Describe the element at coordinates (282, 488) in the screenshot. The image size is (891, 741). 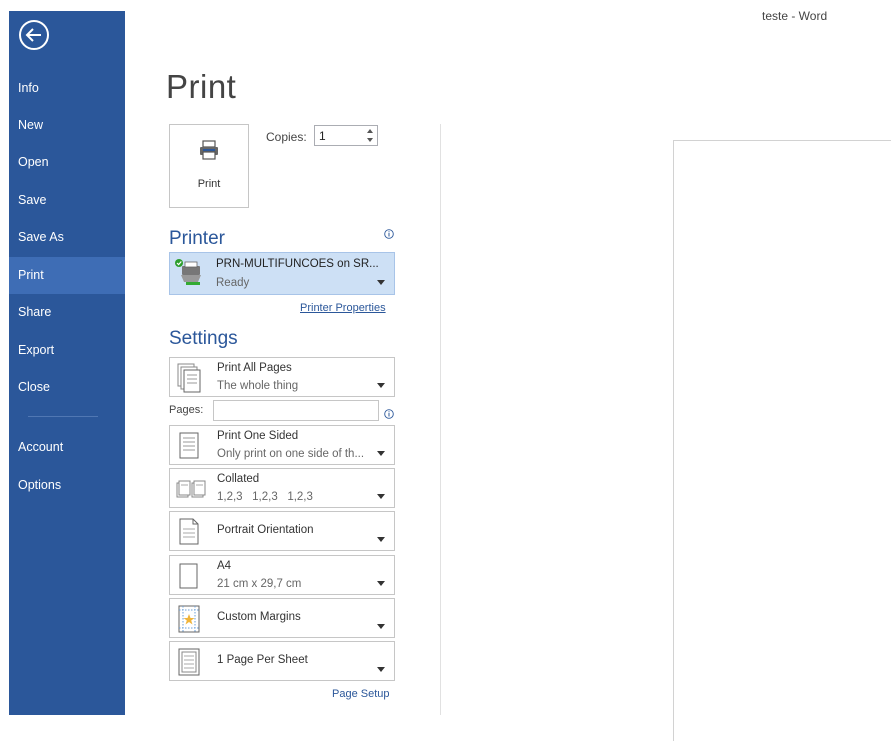
I see `collation-dropdown: Collated 1,2,3 1,2,3 1,2,3` at that location.